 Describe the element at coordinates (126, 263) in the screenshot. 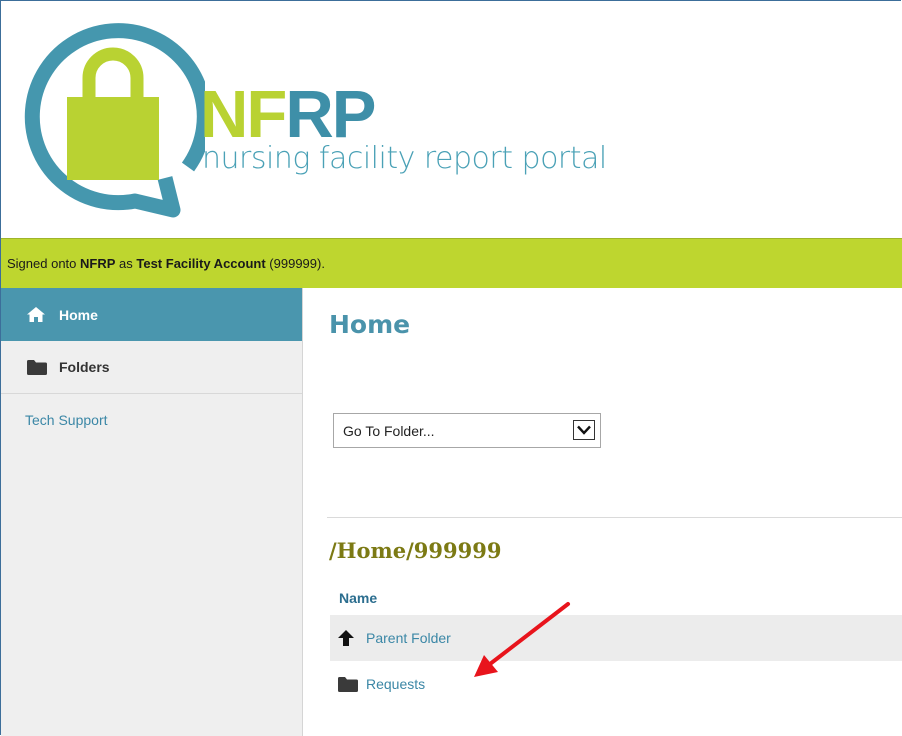

I see `status-middle: as` at that location.